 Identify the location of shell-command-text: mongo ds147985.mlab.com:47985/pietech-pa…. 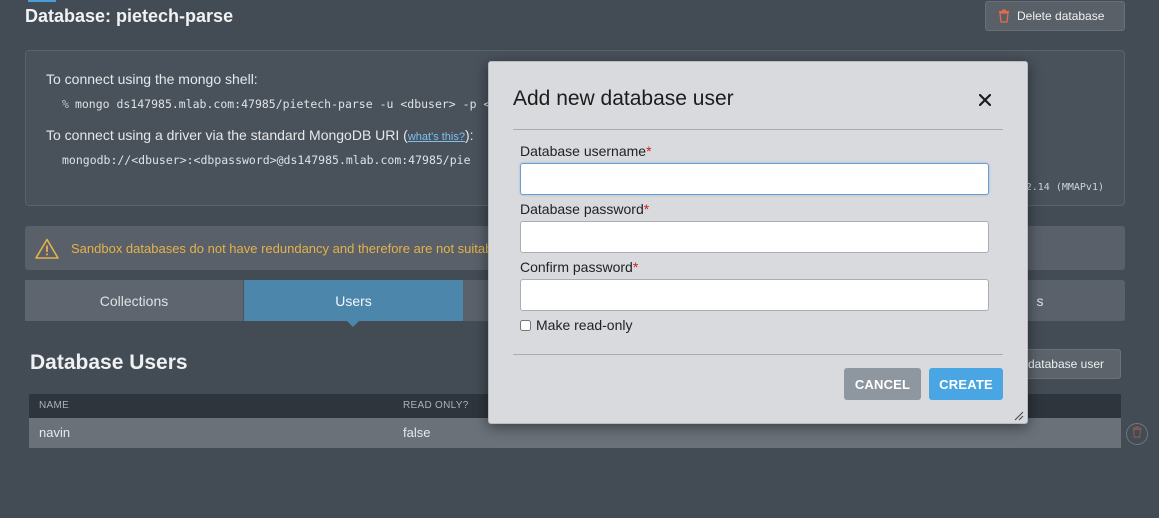
(282, 104).